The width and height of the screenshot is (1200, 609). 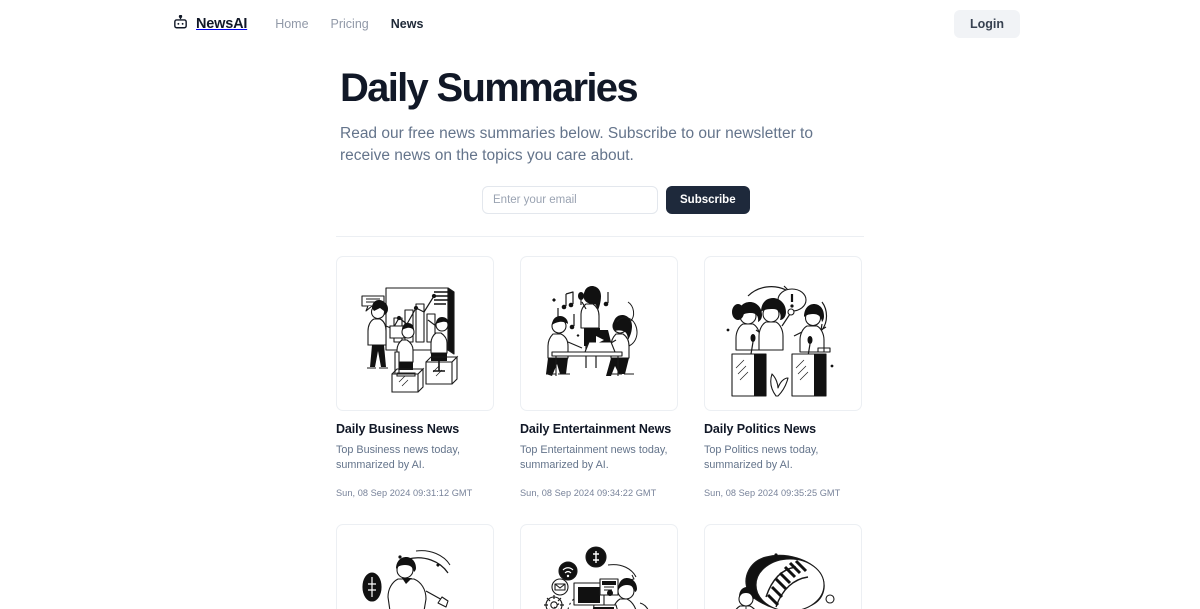 What do you see at coordinates (406, 579) in the screenshot?
I see `sports-player-illustration` at bounding box center [406, 579].